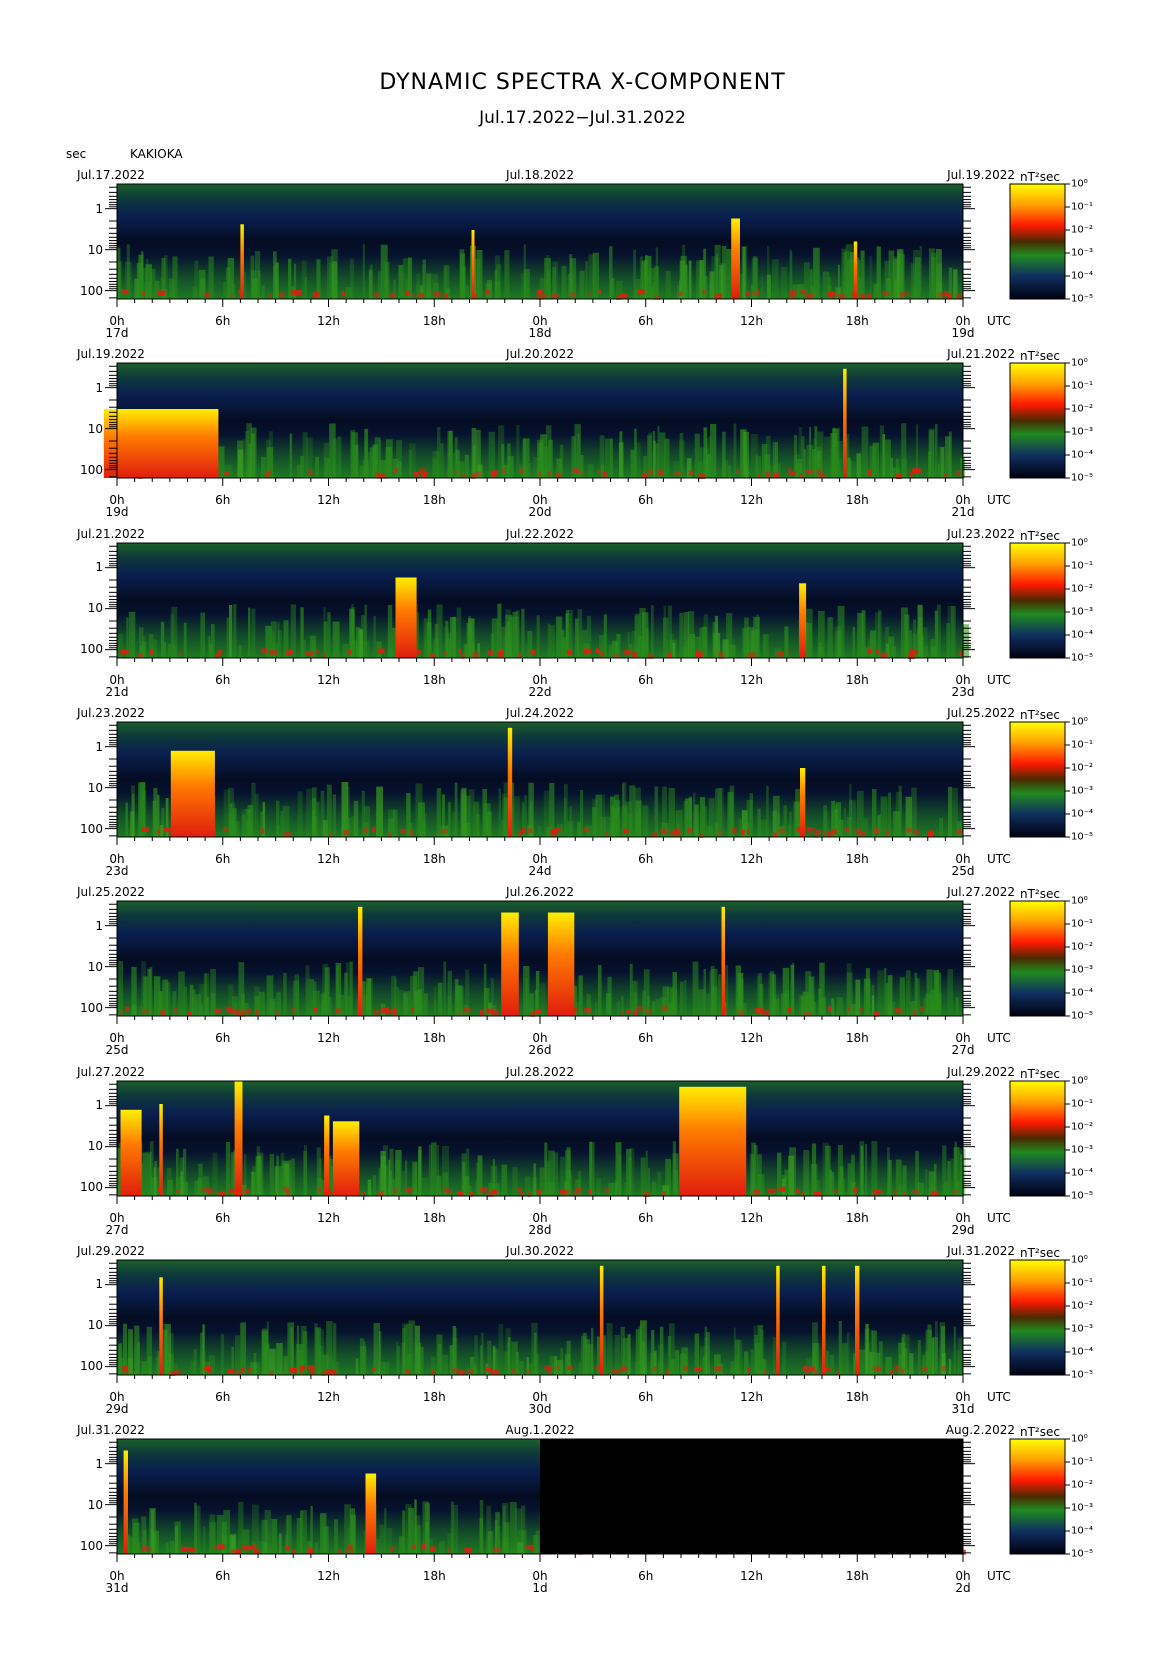  I want to click on day-label: 31d, so click(117, 1588).